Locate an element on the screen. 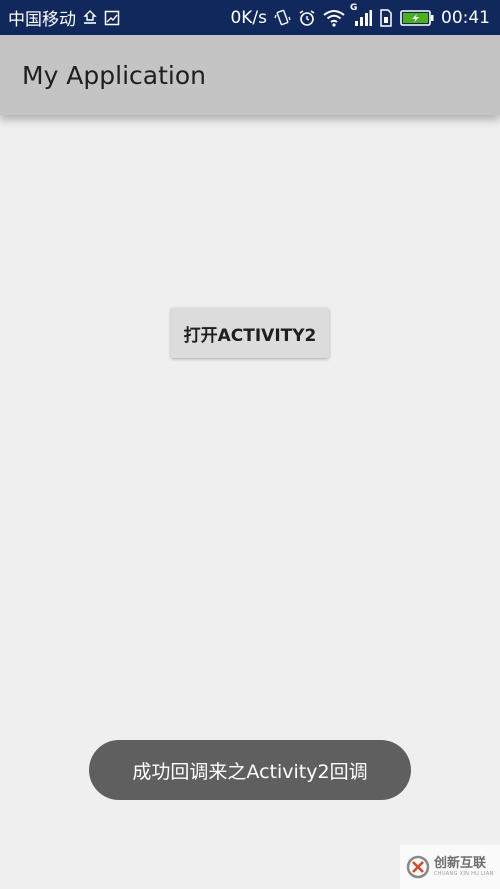  toast-message: 成功回调来之Activity2回调 is located at coordinates (250, 770).